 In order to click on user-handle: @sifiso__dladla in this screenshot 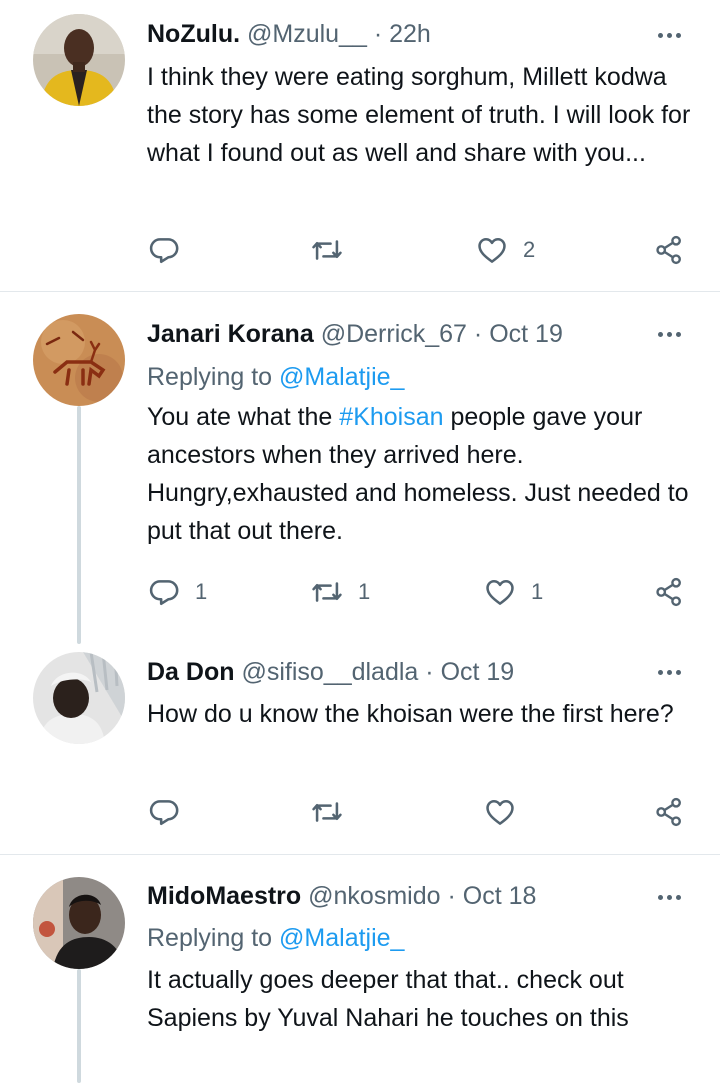, I will do `click(329, 672)`.